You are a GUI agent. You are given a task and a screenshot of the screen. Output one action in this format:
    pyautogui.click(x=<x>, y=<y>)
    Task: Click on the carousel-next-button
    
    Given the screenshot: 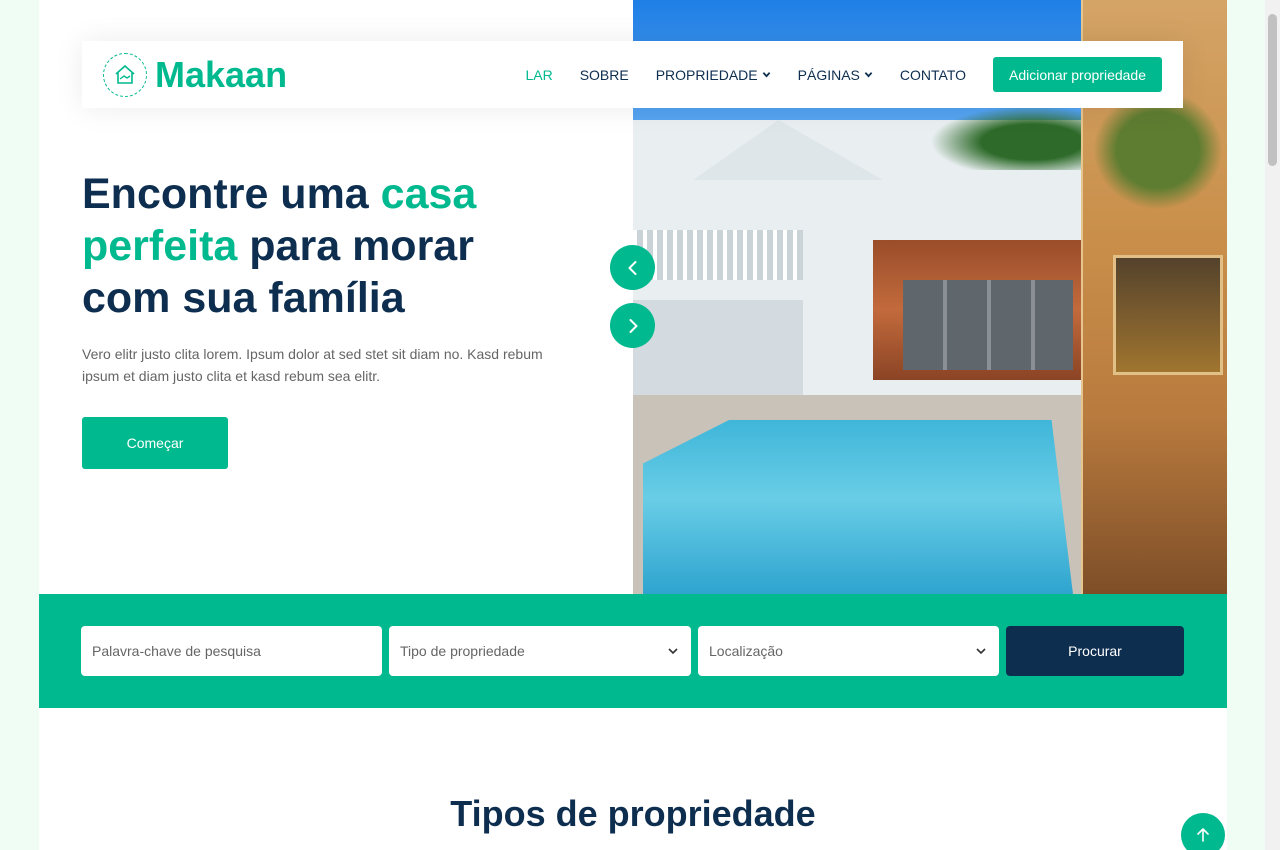 What is the action you would take?
    pyautogui.click(x=632, y=325)
    